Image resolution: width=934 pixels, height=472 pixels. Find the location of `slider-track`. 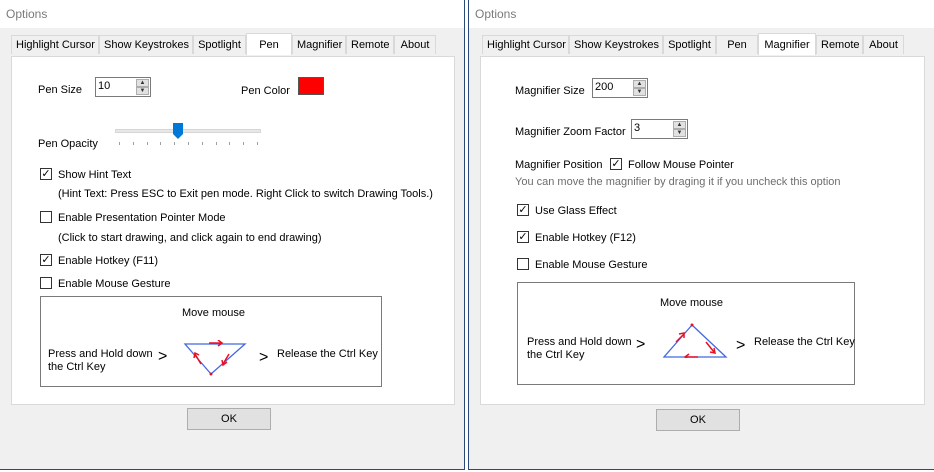

slider-track is located at coordinates (188, 131).